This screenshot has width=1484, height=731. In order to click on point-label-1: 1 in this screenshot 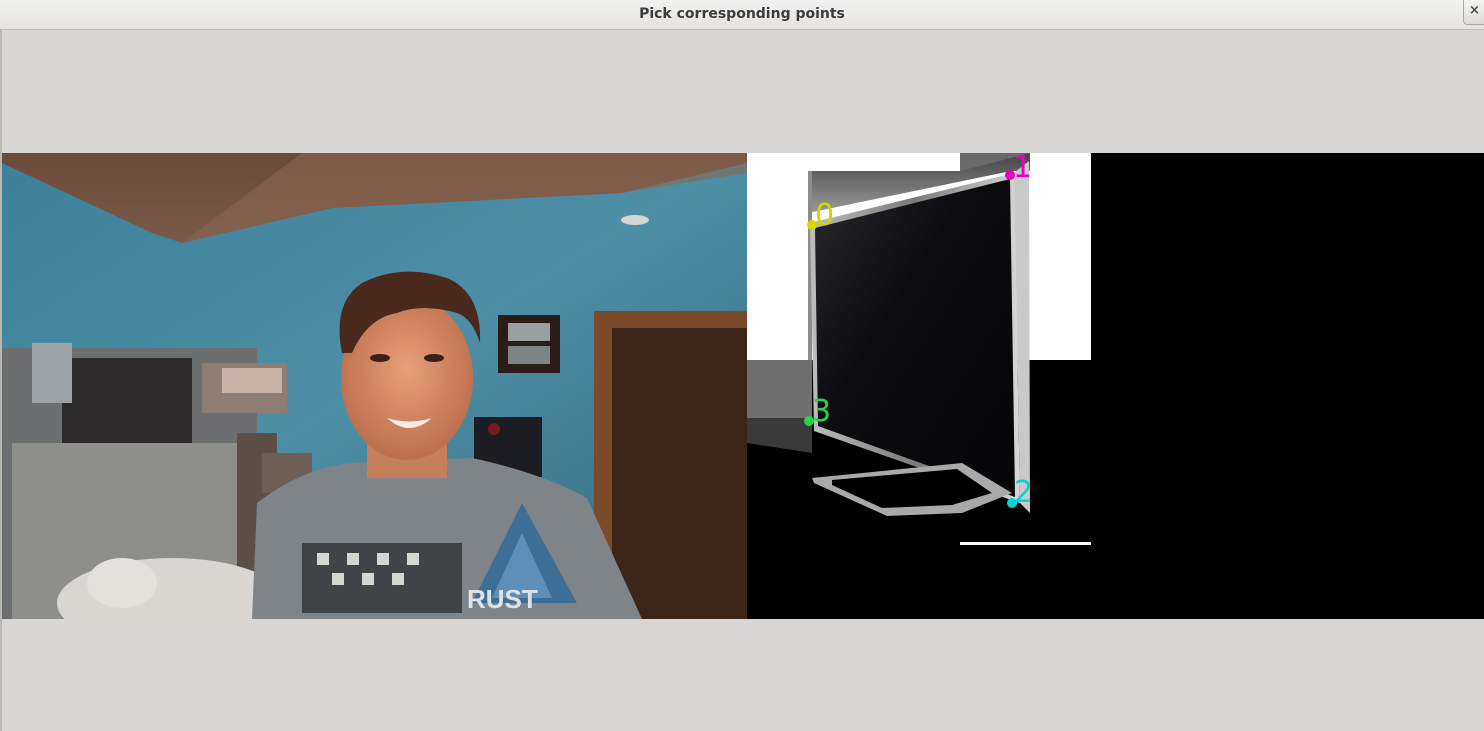, I will do `click(1022, 169)`.